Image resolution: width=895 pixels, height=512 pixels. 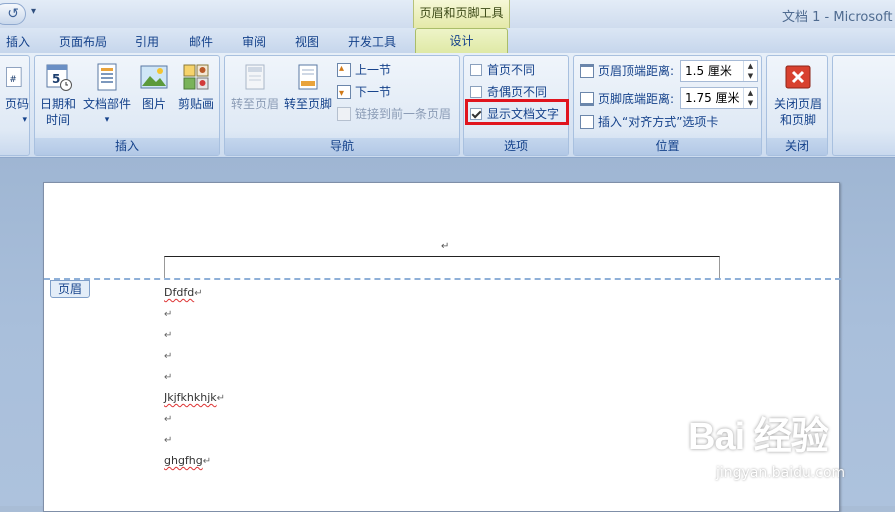 What do you see at coordinates (106, 104) in the screenshot?
I see `doc-parts-label: 文档部件` at bounding box center [106, 104].